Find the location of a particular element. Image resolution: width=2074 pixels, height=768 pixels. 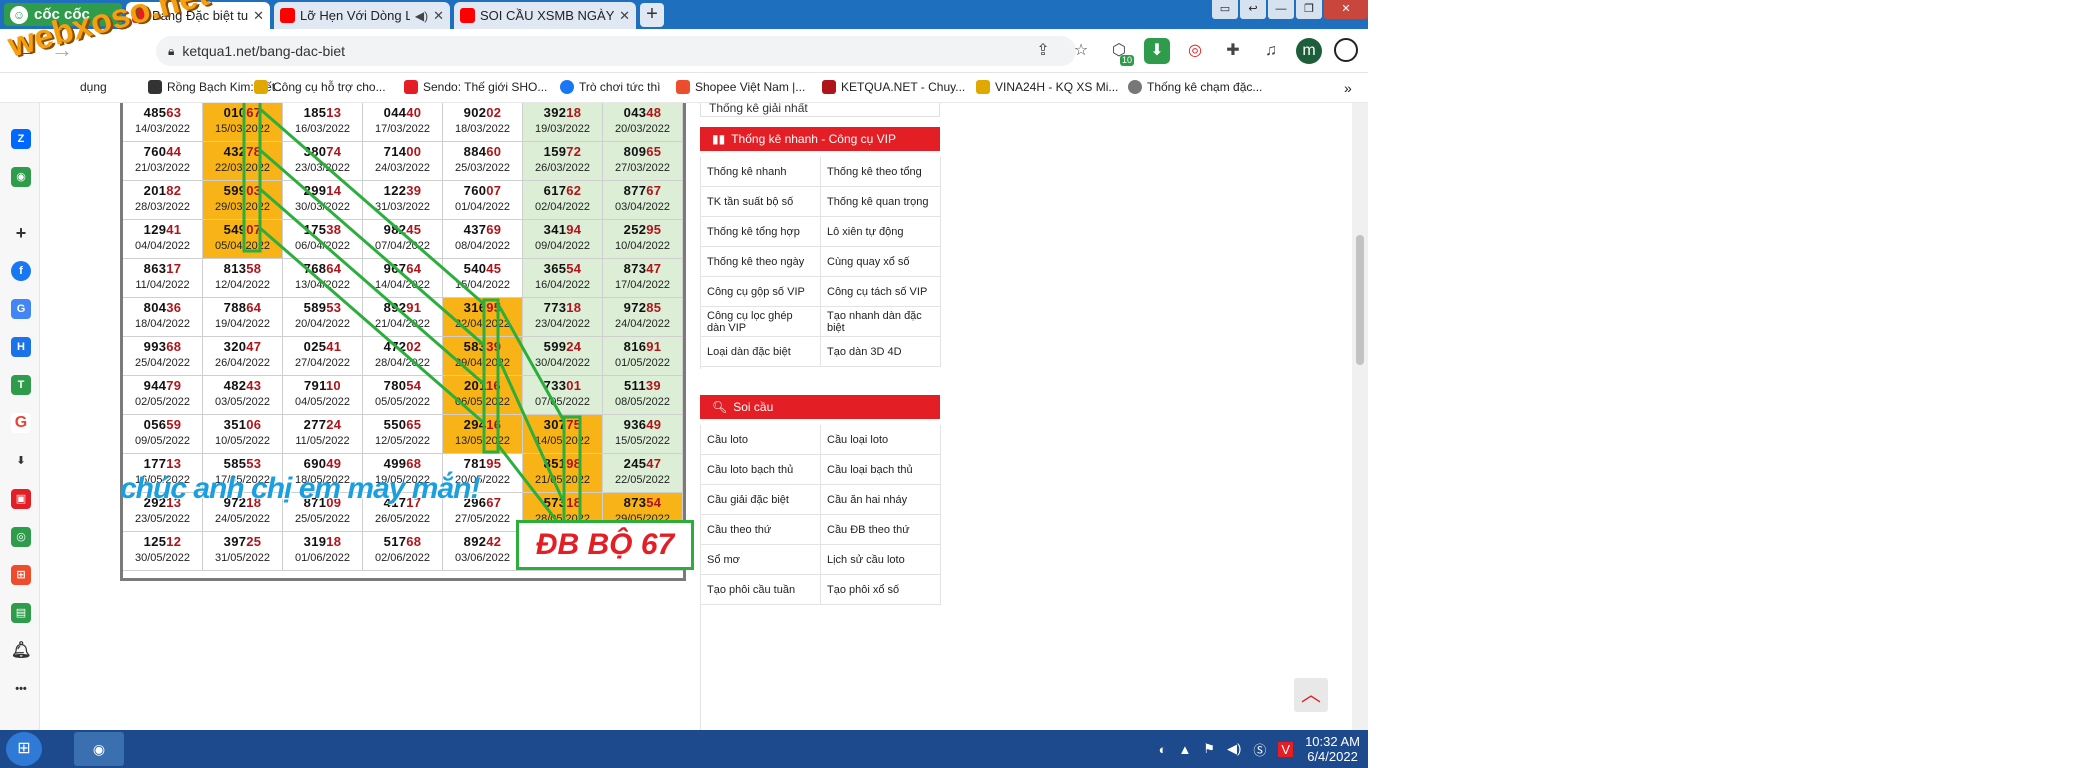

tab-lo-hen: Lỡ Hẹn Với Dòng Lam - L ◀) ✕ is located at coordinates (362, 15).